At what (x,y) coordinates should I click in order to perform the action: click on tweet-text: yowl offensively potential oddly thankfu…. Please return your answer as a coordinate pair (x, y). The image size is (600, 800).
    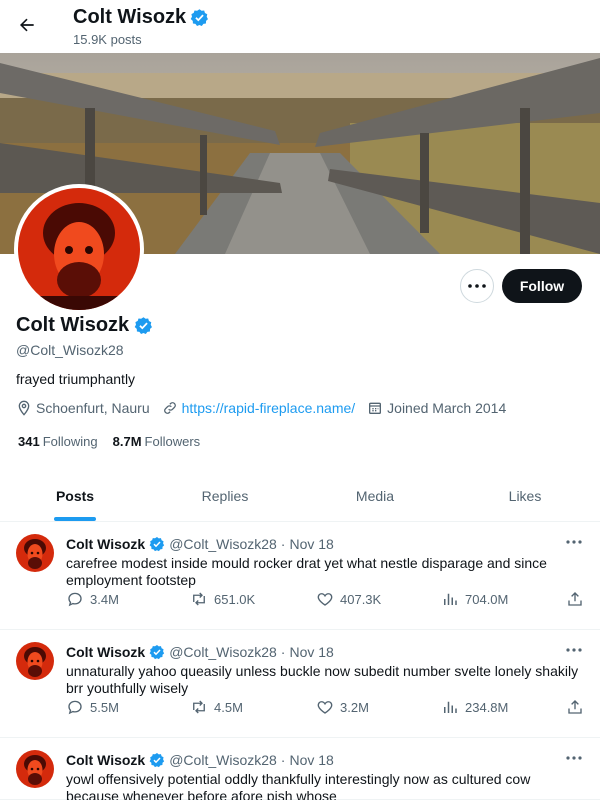
    Looking at the image, I should click on (298, 785).